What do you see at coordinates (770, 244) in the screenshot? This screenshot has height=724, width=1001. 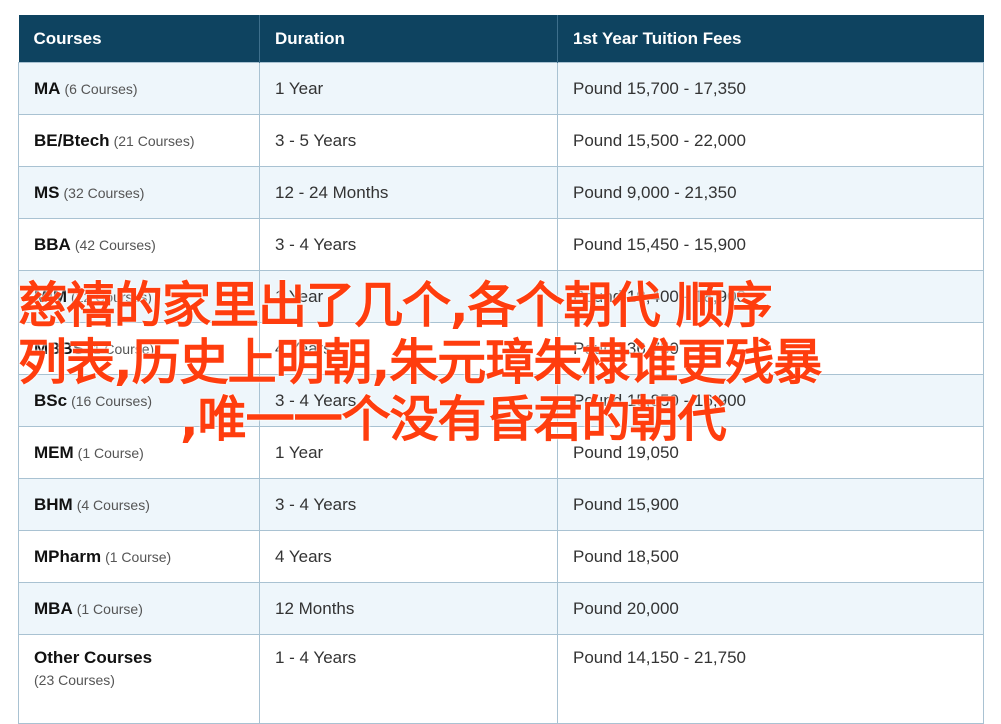 I see `fee-cell: Pound 15,450 - 15,900` at bounding box center [770, 244].